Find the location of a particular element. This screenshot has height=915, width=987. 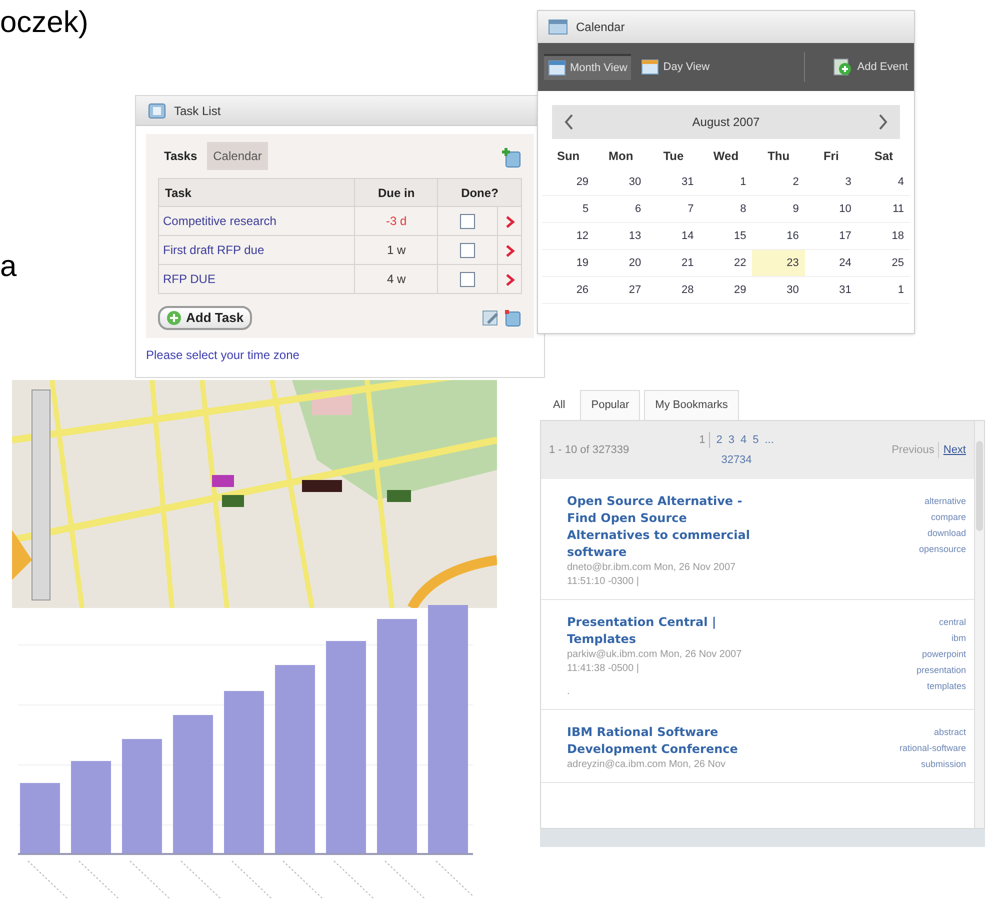

tag-link: abstract is located at coordinates (950, 732).